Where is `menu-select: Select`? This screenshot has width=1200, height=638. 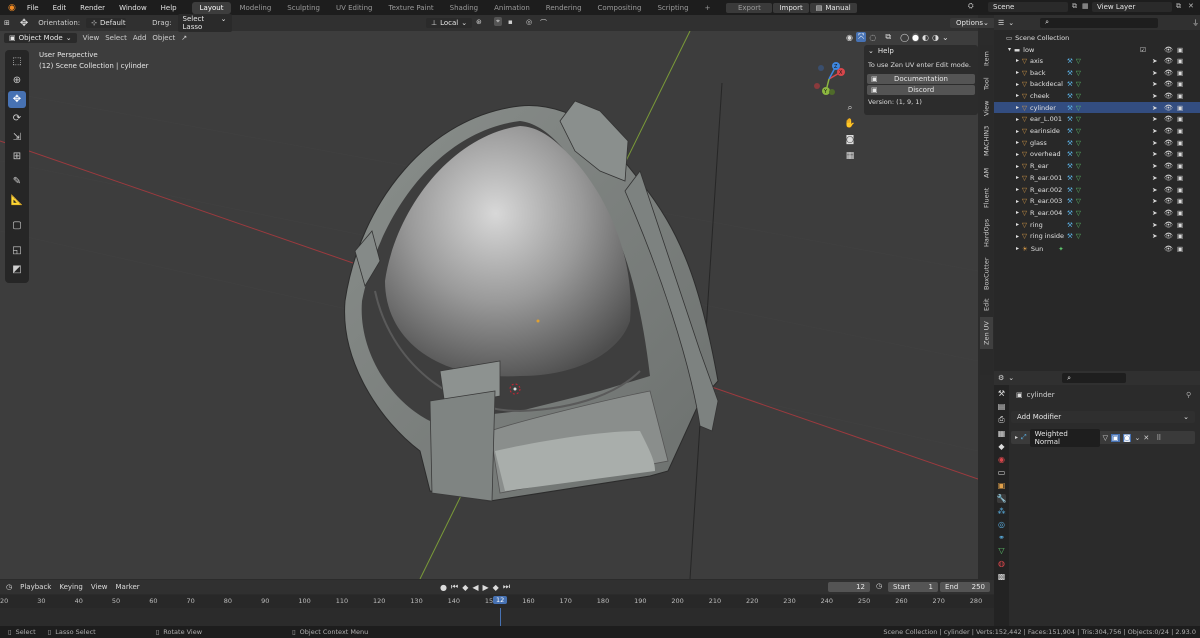 menu-select: Select is located at coordinates (116, 38).